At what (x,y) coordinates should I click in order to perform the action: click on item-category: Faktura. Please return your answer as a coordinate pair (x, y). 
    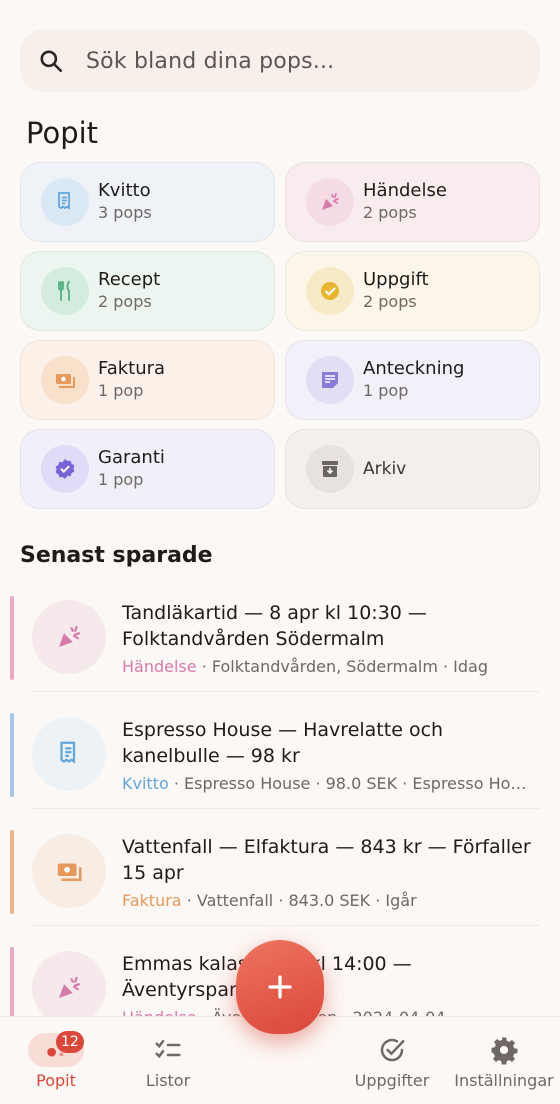
    Looking at the image, I should click on (152, 900).